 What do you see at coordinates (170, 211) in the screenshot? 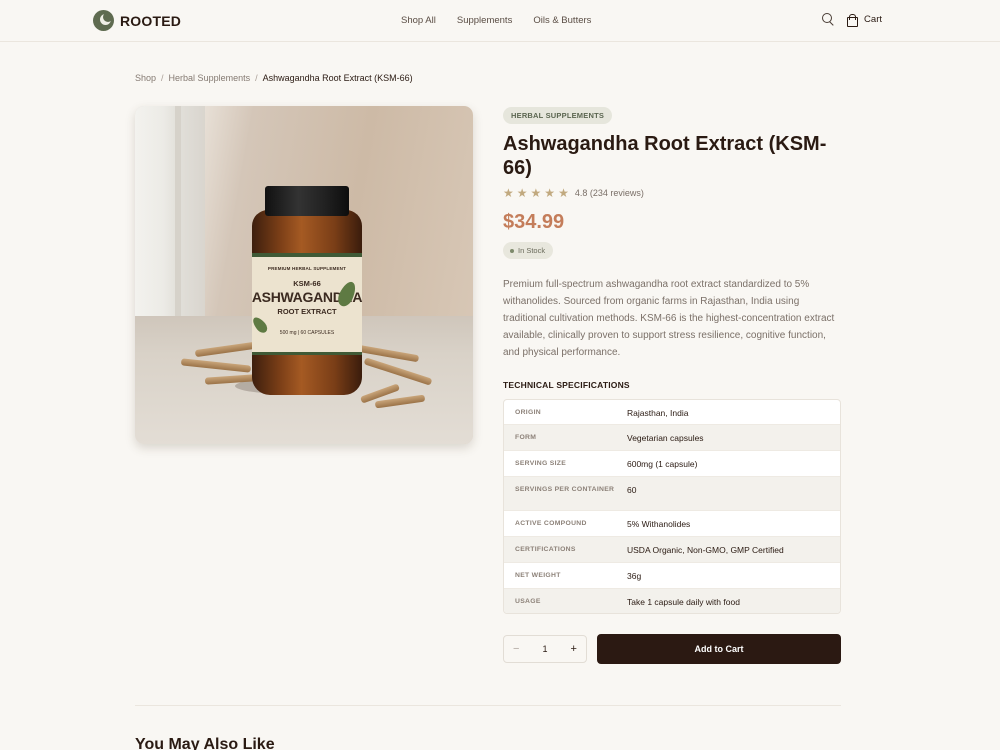
I see `background-window` at bounding box center [170, 211].